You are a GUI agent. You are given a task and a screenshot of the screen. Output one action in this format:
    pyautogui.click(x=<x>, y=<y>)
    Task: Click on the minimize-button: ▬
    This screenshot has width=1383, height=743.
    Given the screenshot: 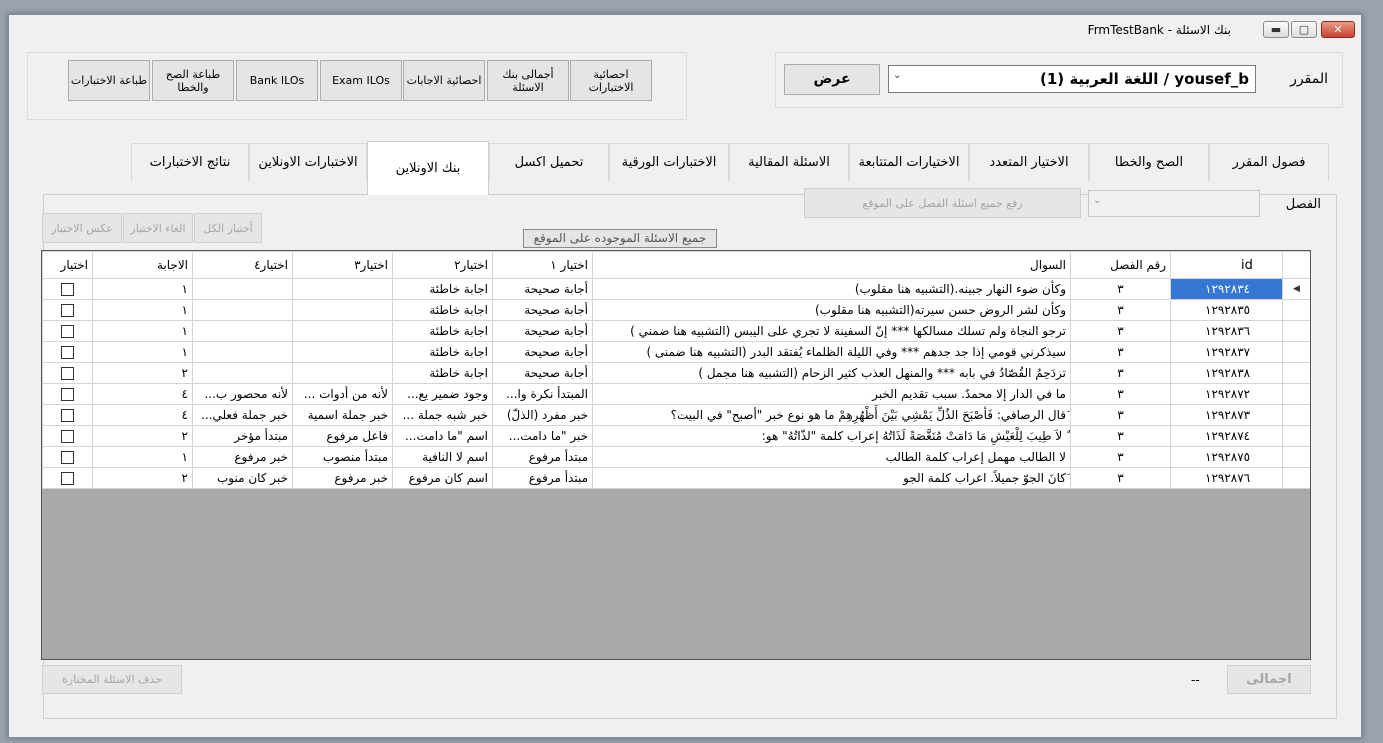 What is the action you would take?
    pyautogui.click(x=1276, y=29)
    